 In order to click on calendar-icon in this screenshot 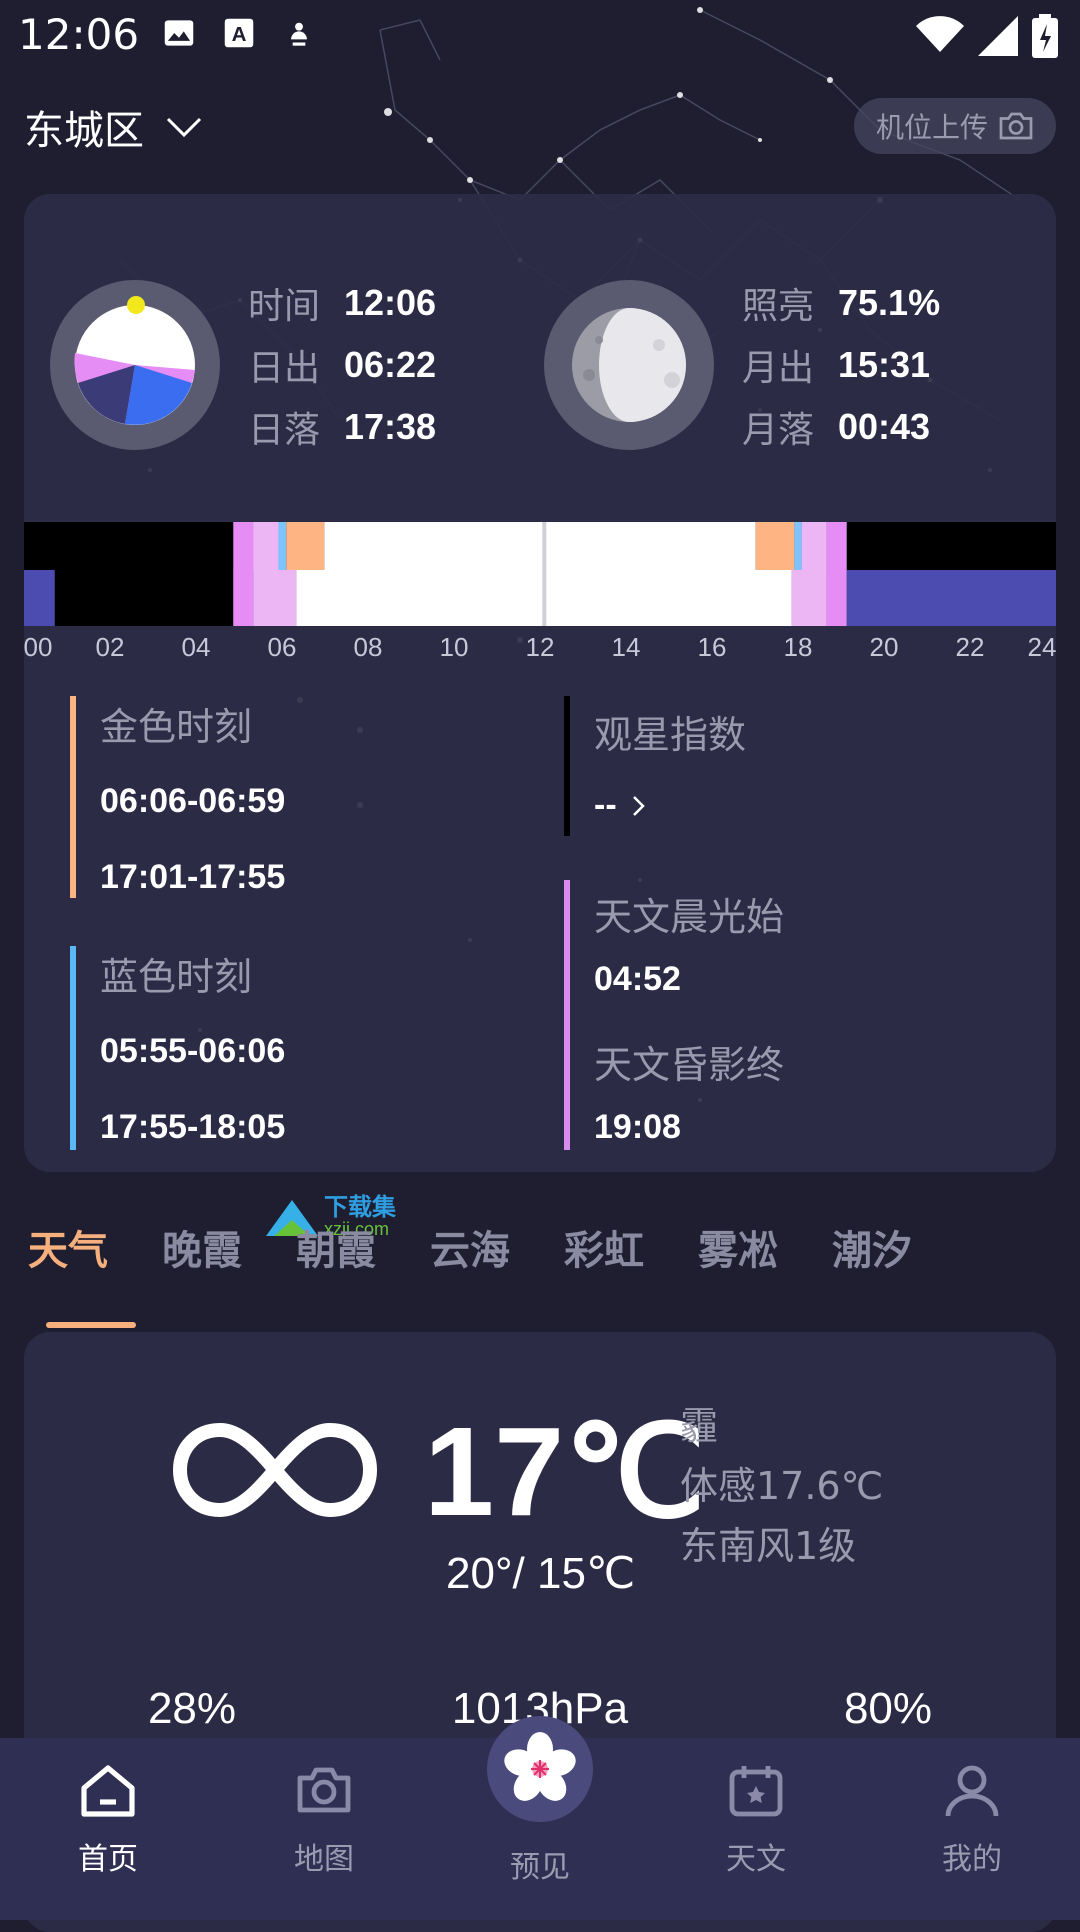, I will do `click(756, 1791)`.